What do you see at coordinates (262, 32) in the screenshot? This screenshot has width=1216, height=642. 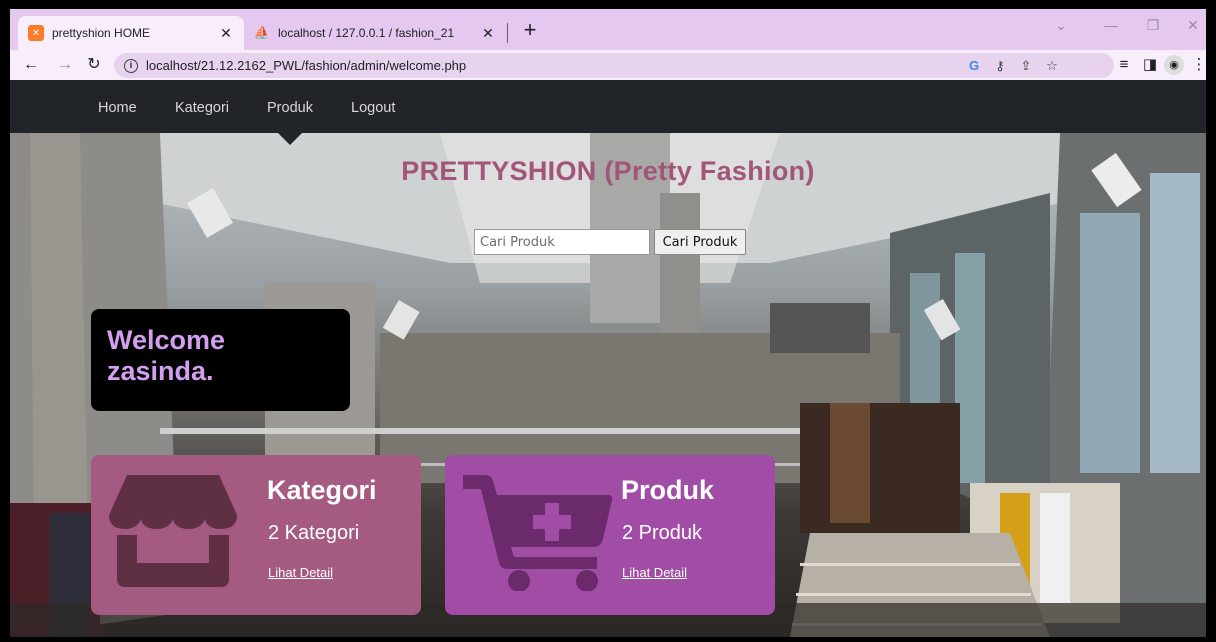 I see `phpmyadmin-icon: ⛵` at bounding box center [262, 32].